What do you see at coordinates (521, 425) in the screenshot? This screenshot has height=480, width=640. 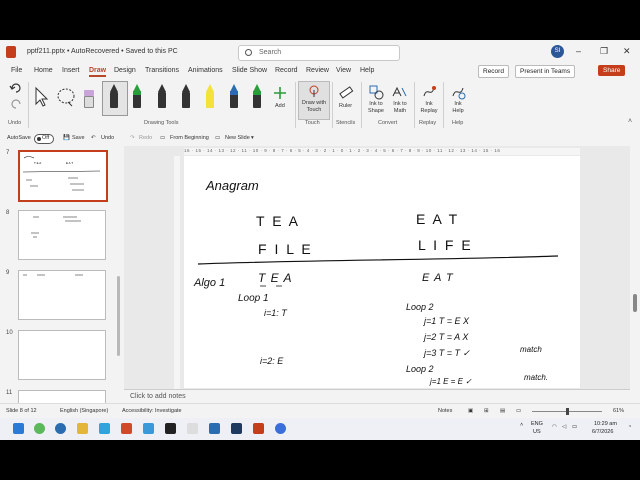 I see `tray-chevron-icon: ˄` at bounding box center [521, 425].